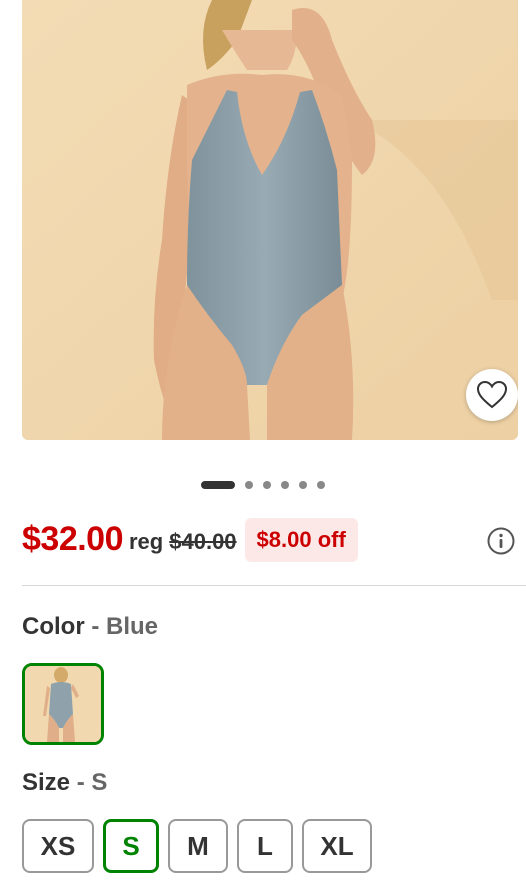  What do you see at coordinates (218, 485) in the screenshot?
I see `carousel-dot-active` at bounding box center [218, 485].